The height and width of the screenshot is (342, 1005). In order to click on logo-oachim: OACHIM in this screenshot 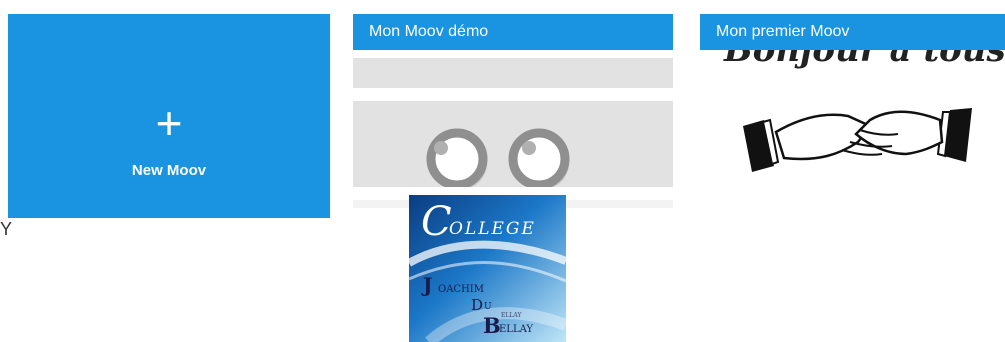, I will do `click(461, 289)`.